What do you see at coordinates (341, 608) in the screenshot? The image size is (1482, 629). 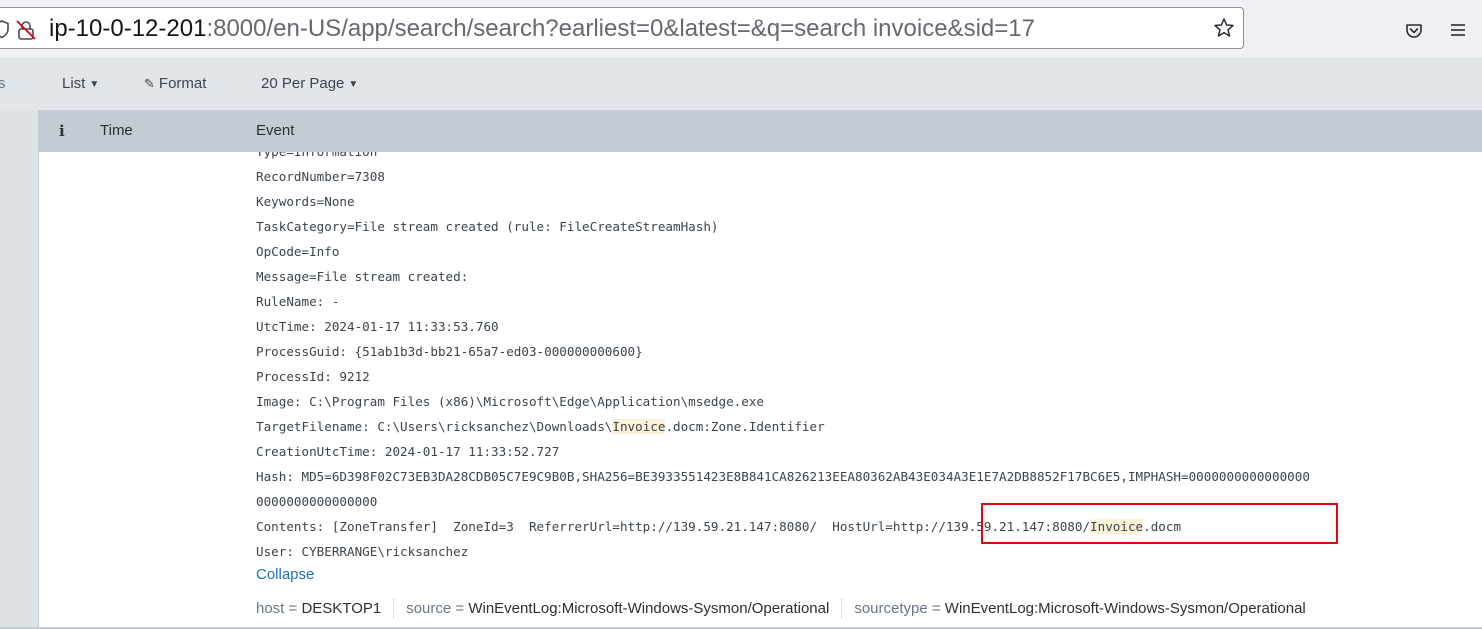 I see `host-value: DESKTOP1` at bounding box center [341, 608].